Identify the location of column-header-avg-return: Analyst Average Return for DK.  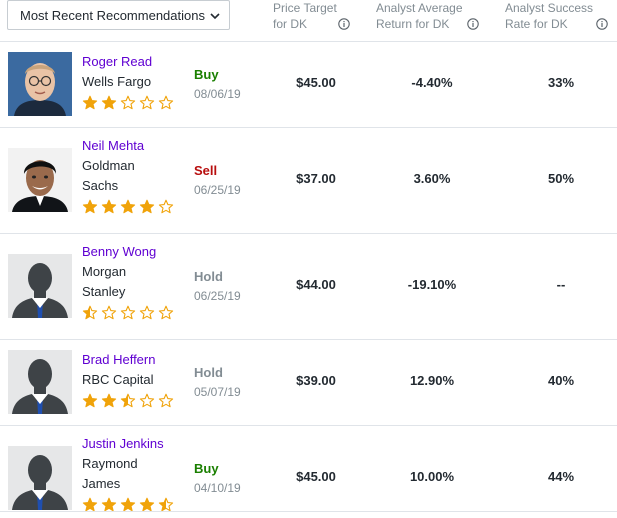
(428, 16).